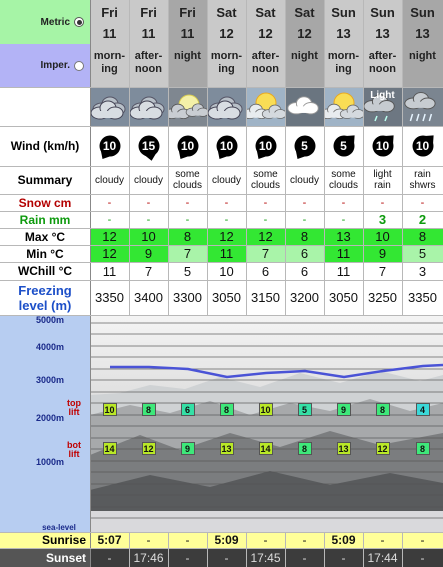 The image size is (443, 567). What do you see at coordinates (265, 56) in the screenshot?
I see `period-text: after-` at bounding box center [265, 56].